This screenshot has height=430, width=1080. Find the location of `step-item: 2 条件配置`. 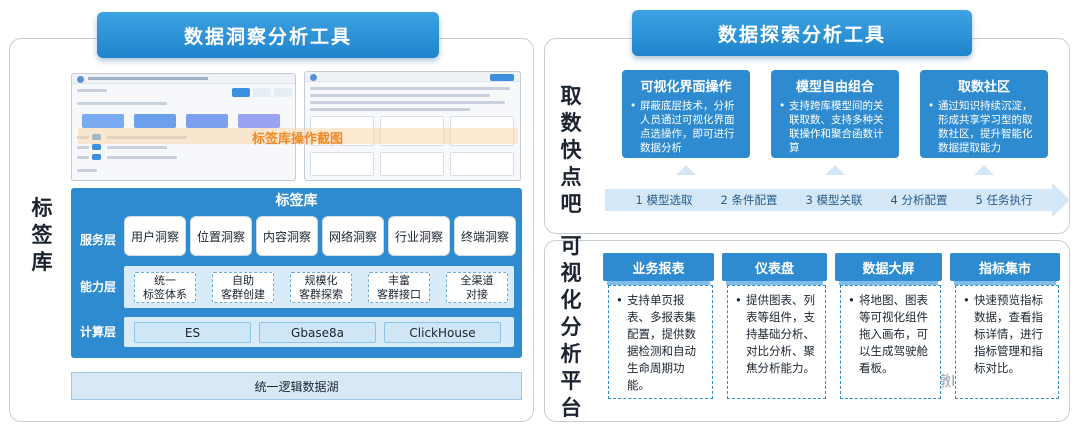

step-item: 2 条件配置 is located at coordinates (749, 200).